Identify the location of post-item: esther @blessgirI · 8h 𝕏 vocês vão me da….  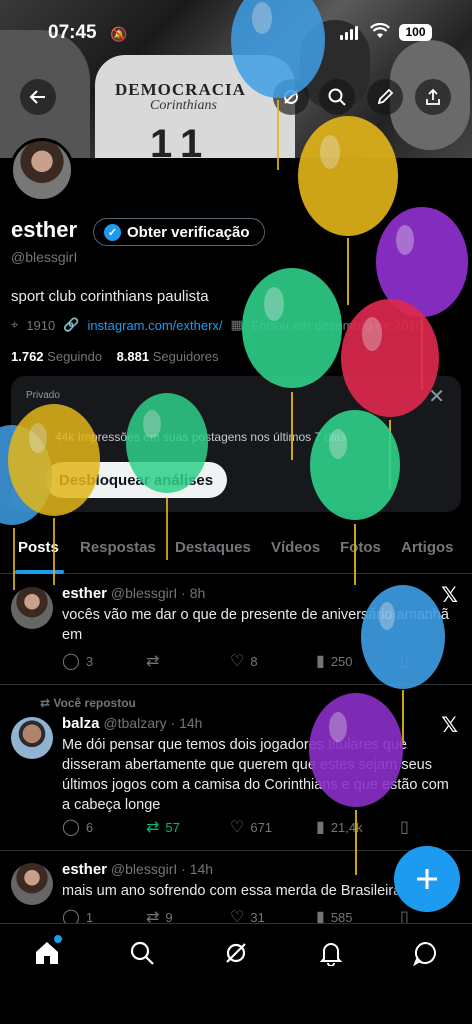
(236, 630).